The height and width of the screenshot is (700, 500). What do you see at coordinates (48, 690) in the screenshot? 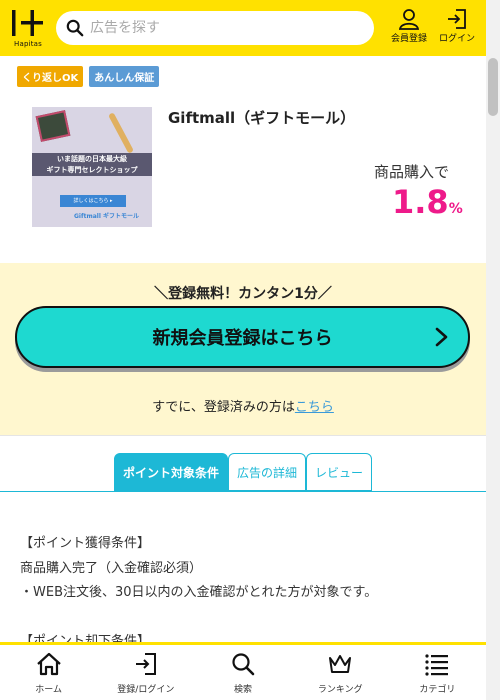
I see `nav-home-label: ホーム` at bounding box center [48, 690].